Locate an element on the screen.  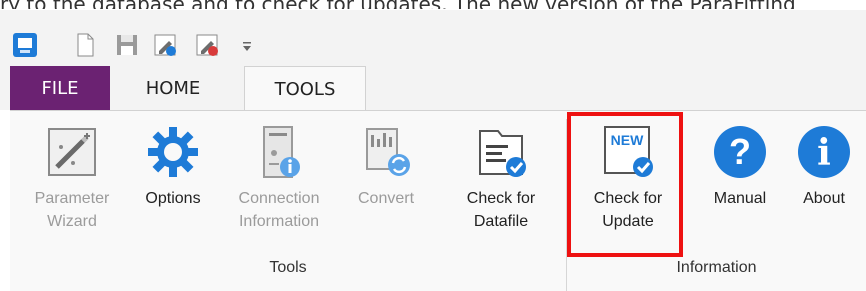
group-label-information: Information is located at coordinates (716, 267).